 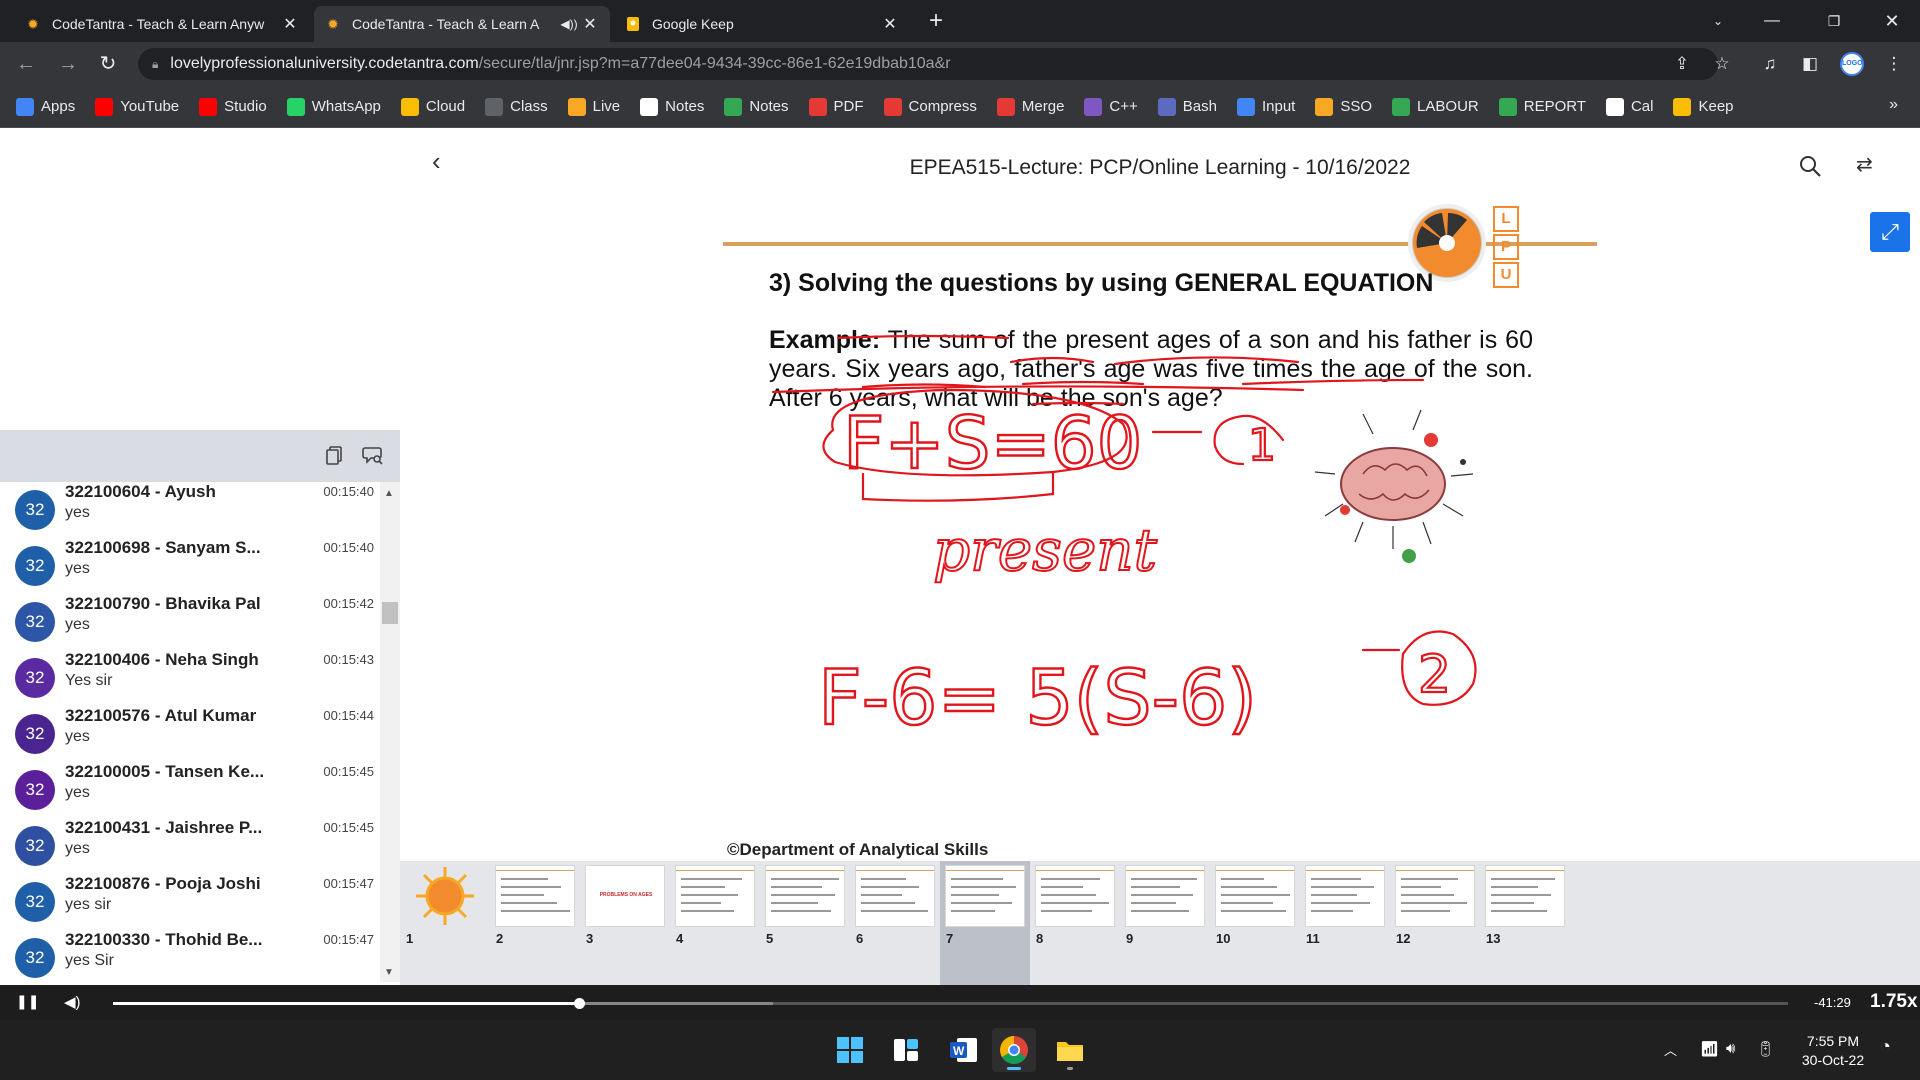 I want to click on menu-kebab-icon: ⋮, so click(x=1894, y=64).